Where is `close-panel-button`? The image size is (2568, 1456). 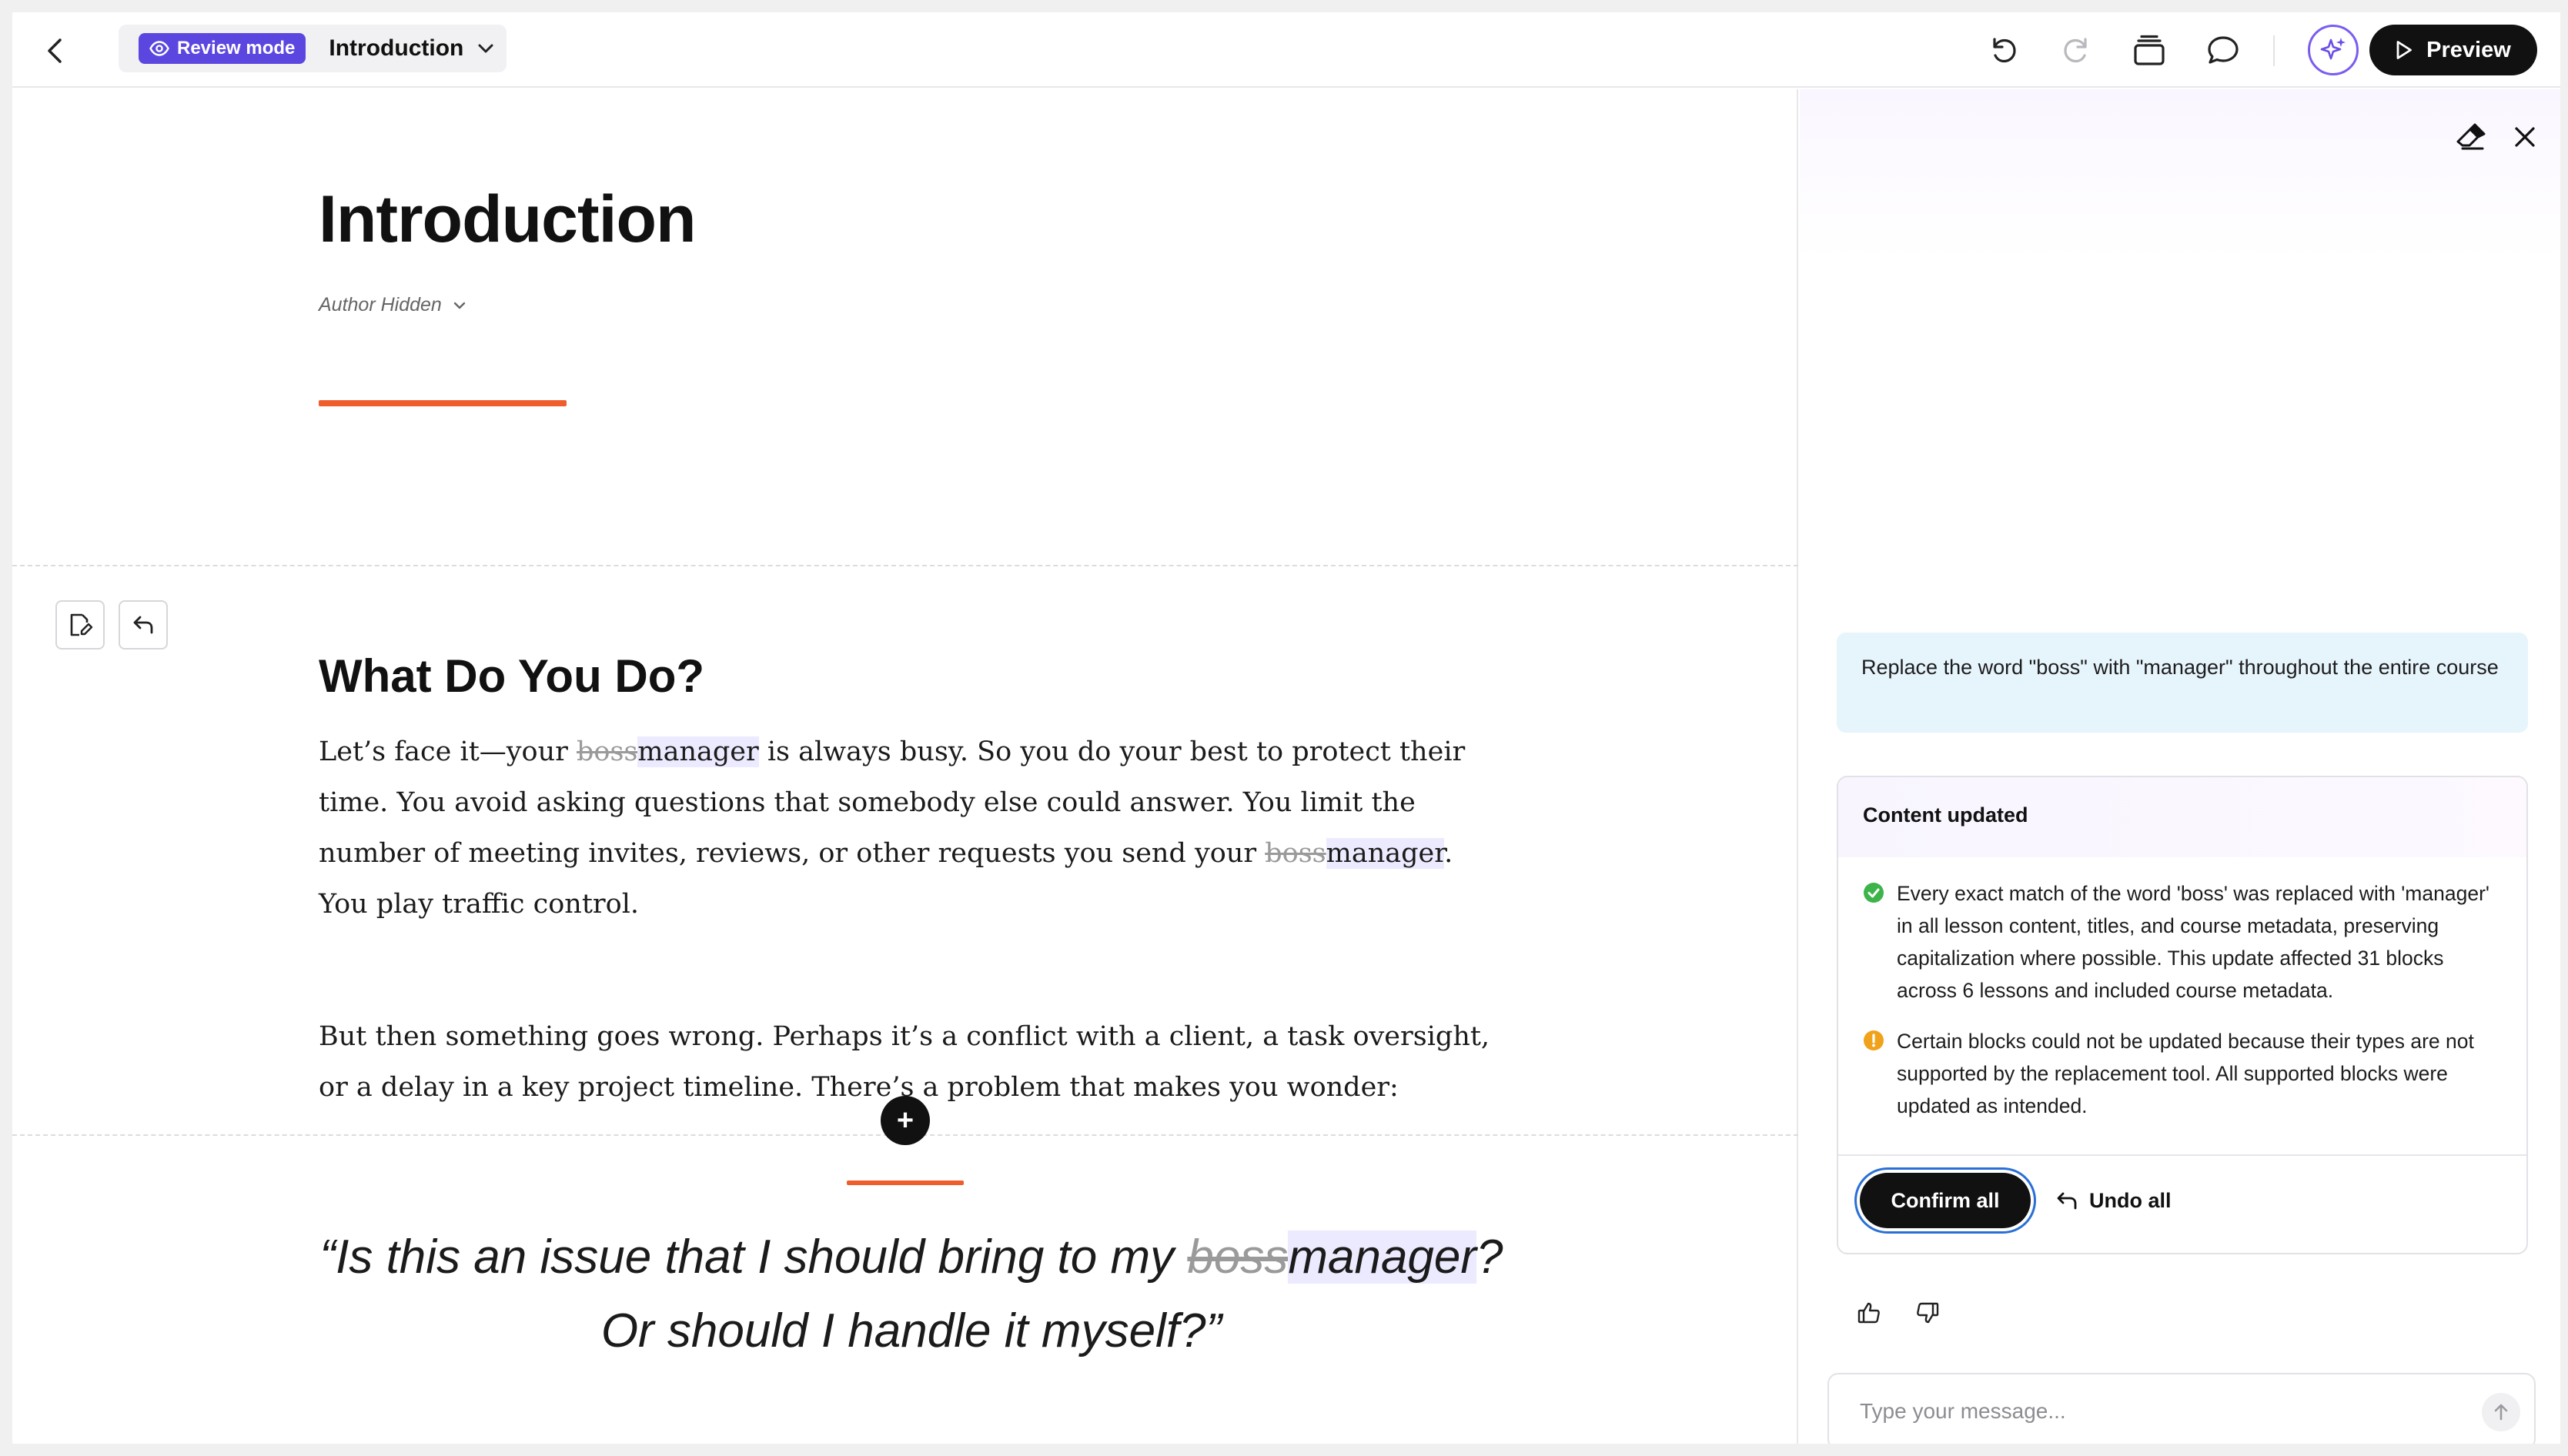
close-panel-button is located at coordinates (2525, 137).